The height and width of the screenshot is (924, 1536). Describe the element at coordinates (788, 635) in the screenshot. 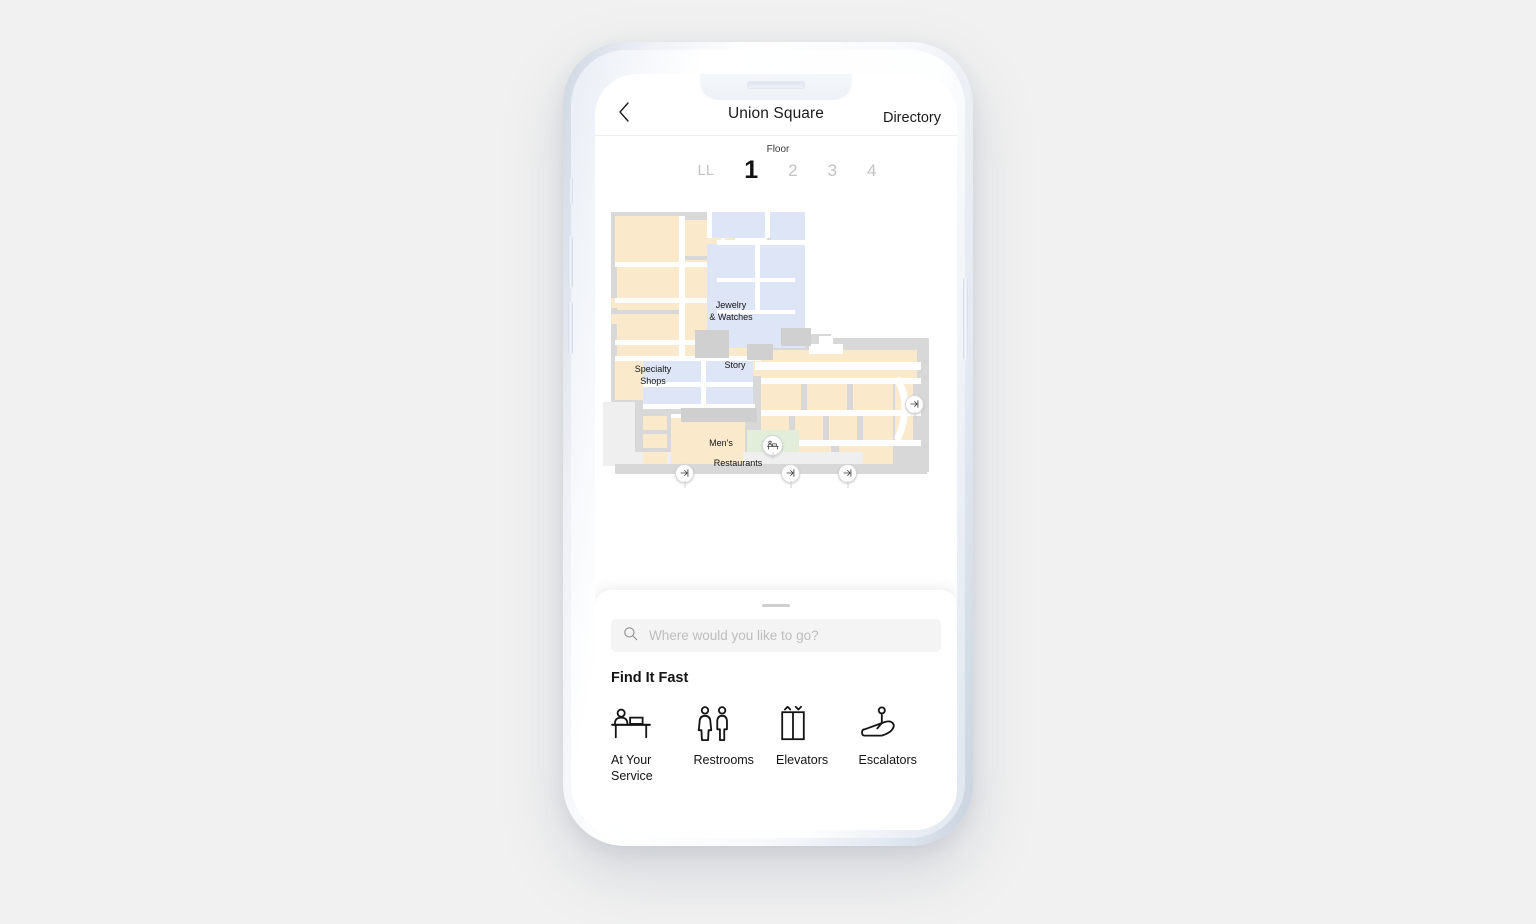

I see `search-input` at that location.